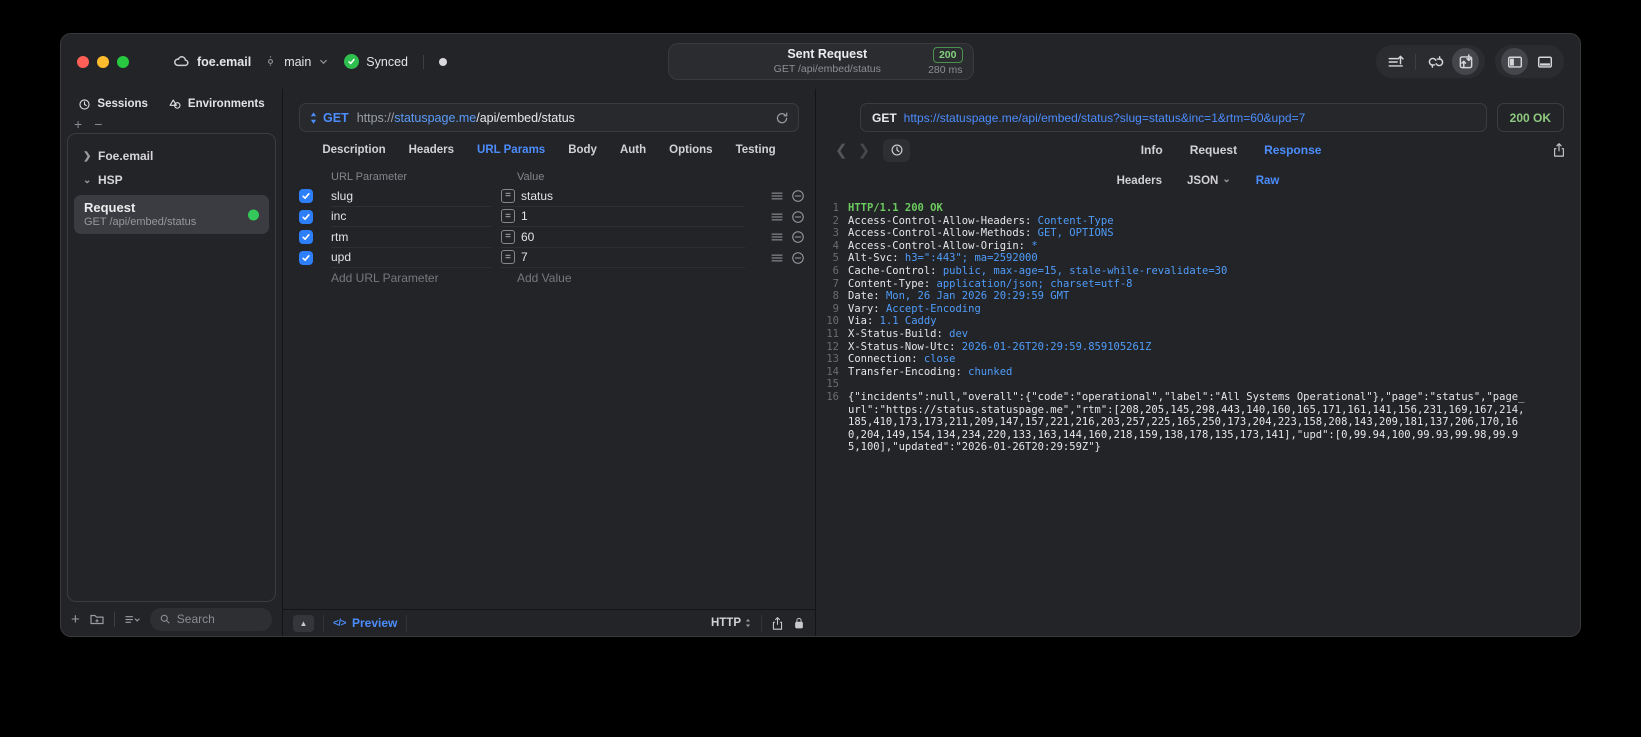 This screenshot has height=737, width=1641. Describe the element at coordinates (353, 150) in the screenshot. I see `editor-tab-description: Description` at that location.